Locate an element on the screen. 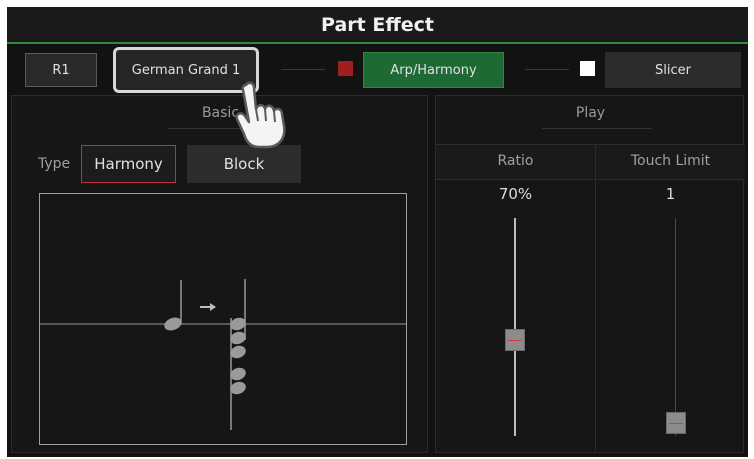 The width and height of the screenshot is (754, 459). slicer-indicator is located at coordinates (587, 68).